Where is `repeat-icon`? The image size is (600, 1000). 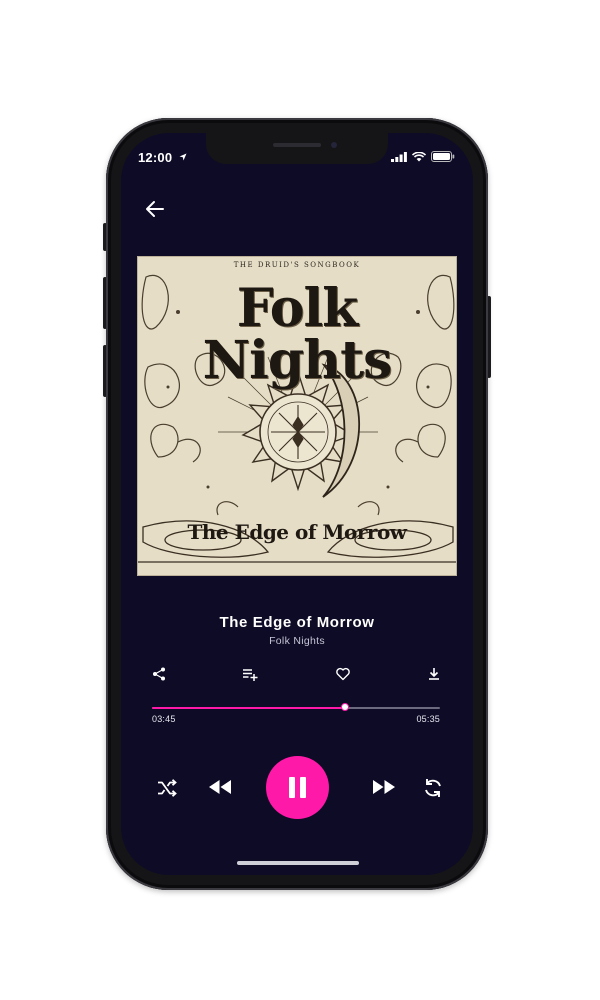 repeat-icon is located at coordinates (433, 788).